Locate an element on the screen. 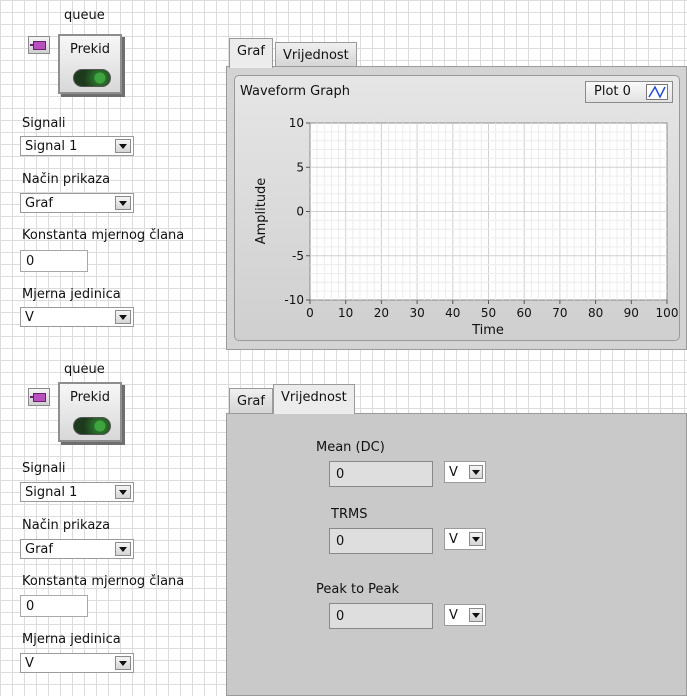  peak-to-peak-unit: V is located at coordinates (453, 615).